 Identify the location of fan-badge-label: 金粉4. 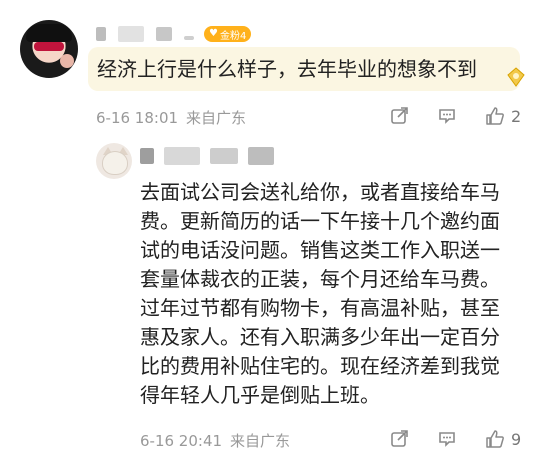
(233, 36).